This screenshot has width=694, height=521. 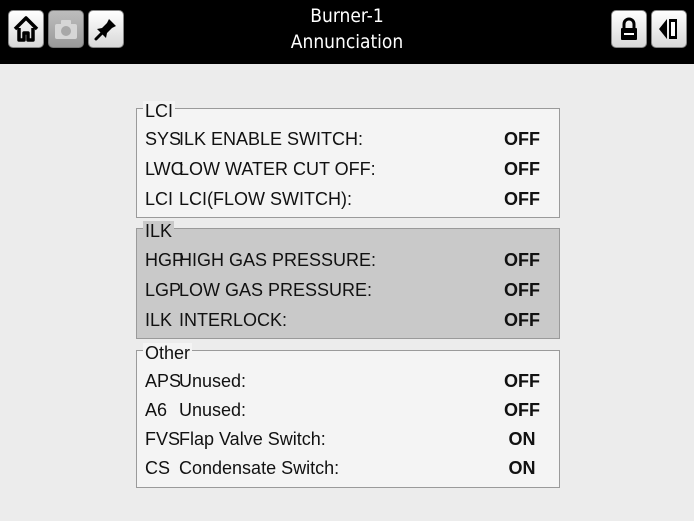 What do you see at coordinates (156, 410) in the screenshot?
I see `row-code: A6` at bounding box center [156, 410].